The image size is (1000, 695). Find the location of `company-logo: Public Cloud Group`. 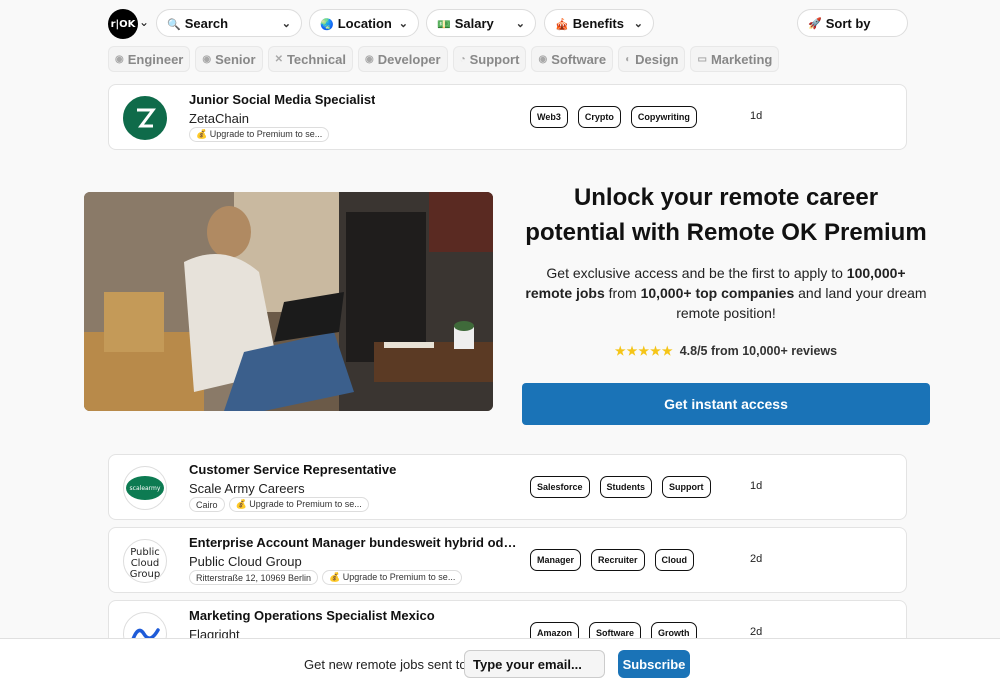

company-logo: Public Cloud Group is located at coordinates (145, 561).